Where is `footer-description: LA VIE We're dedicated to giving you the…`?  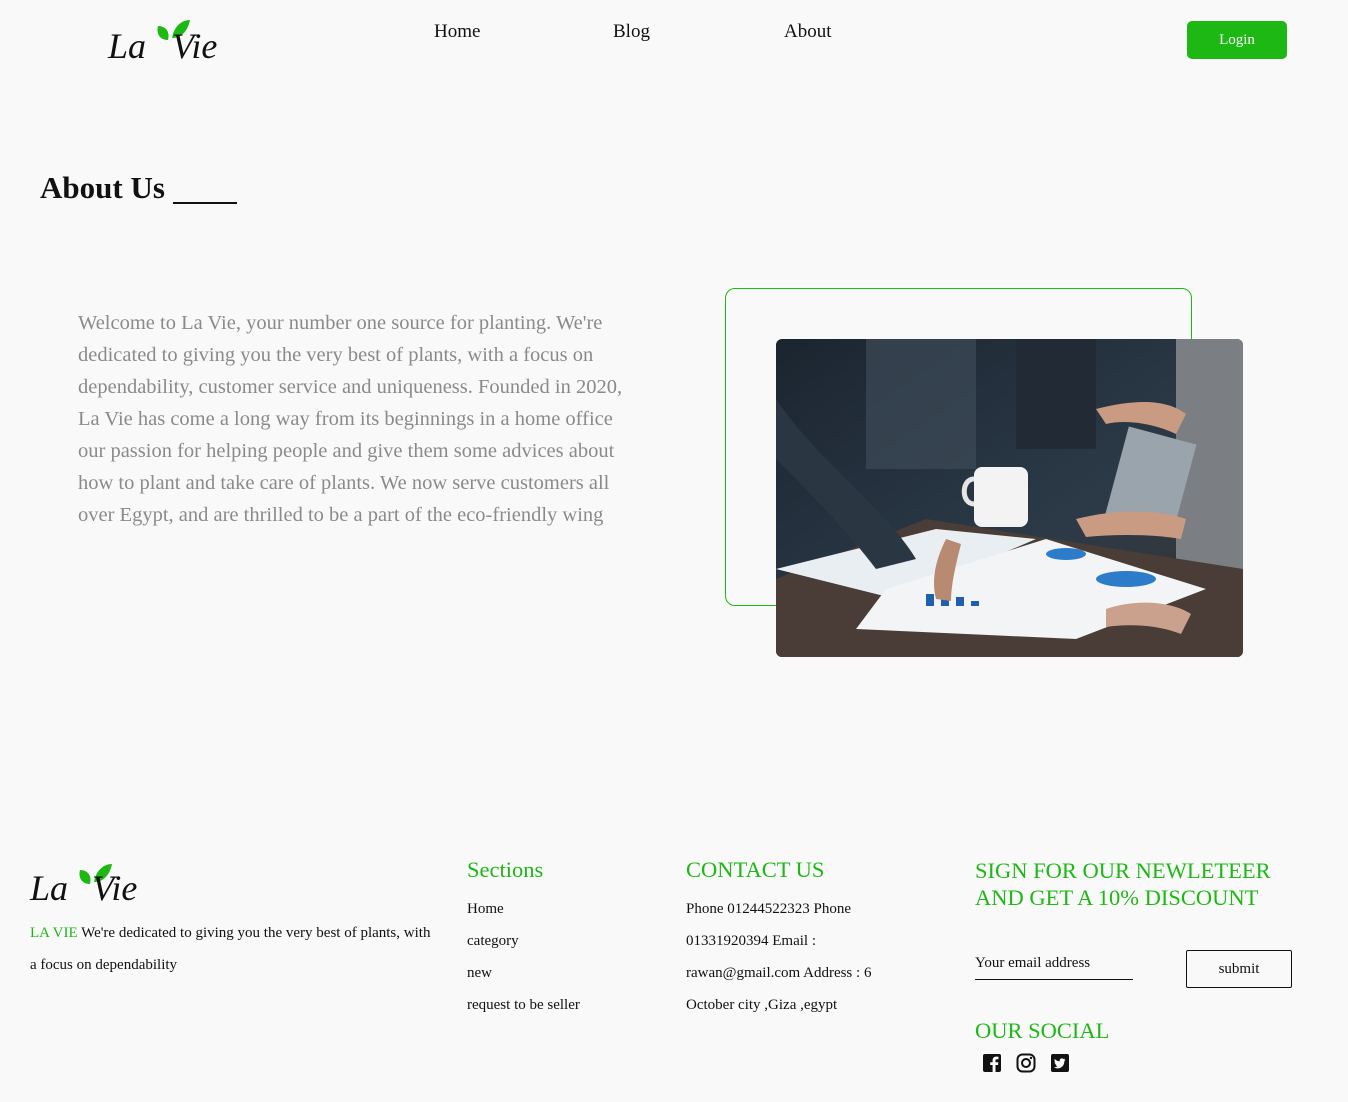 footer-description: LA VIE We're dedicated to giving you the… is located at coordinates (235, 949).